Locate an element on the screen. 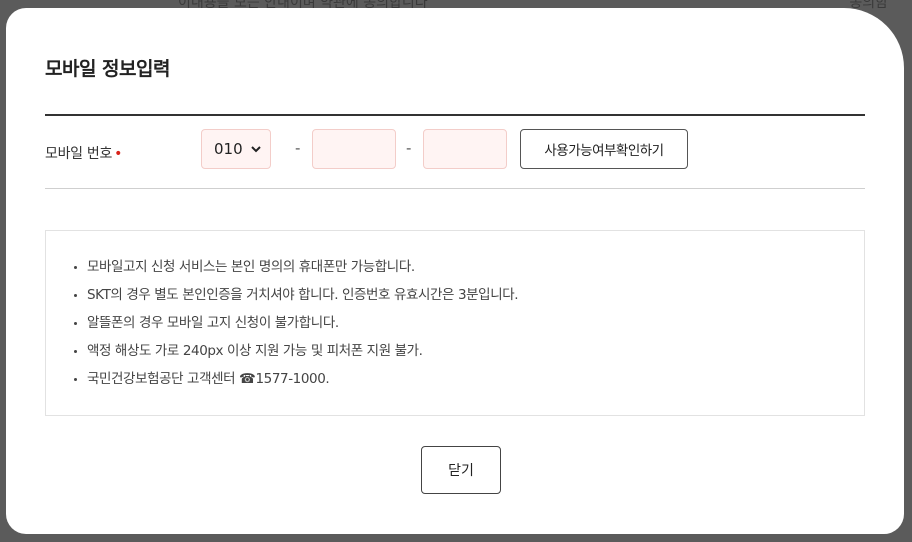 The height and width of the screenshot is (542, 912). close-button: 닫기 is located at coordinates (461, 470).